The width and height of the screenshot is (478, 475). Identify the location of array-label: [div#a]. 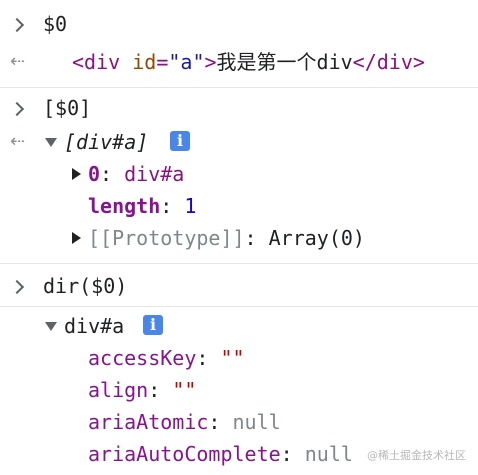
(106, 142).